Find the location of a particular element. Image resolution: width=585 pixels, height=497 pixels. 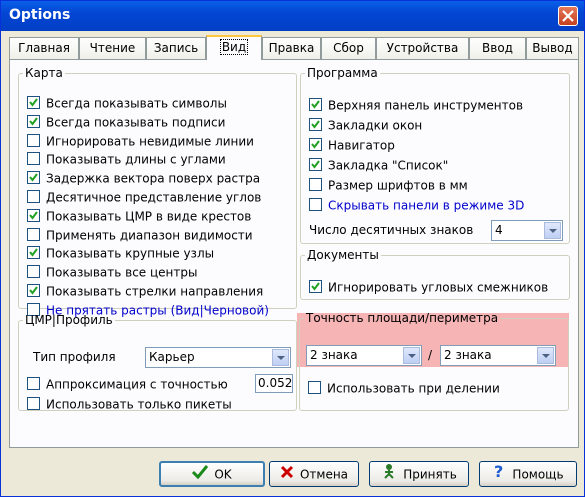

tab-label: Главная is located at coordinates (44, 48).